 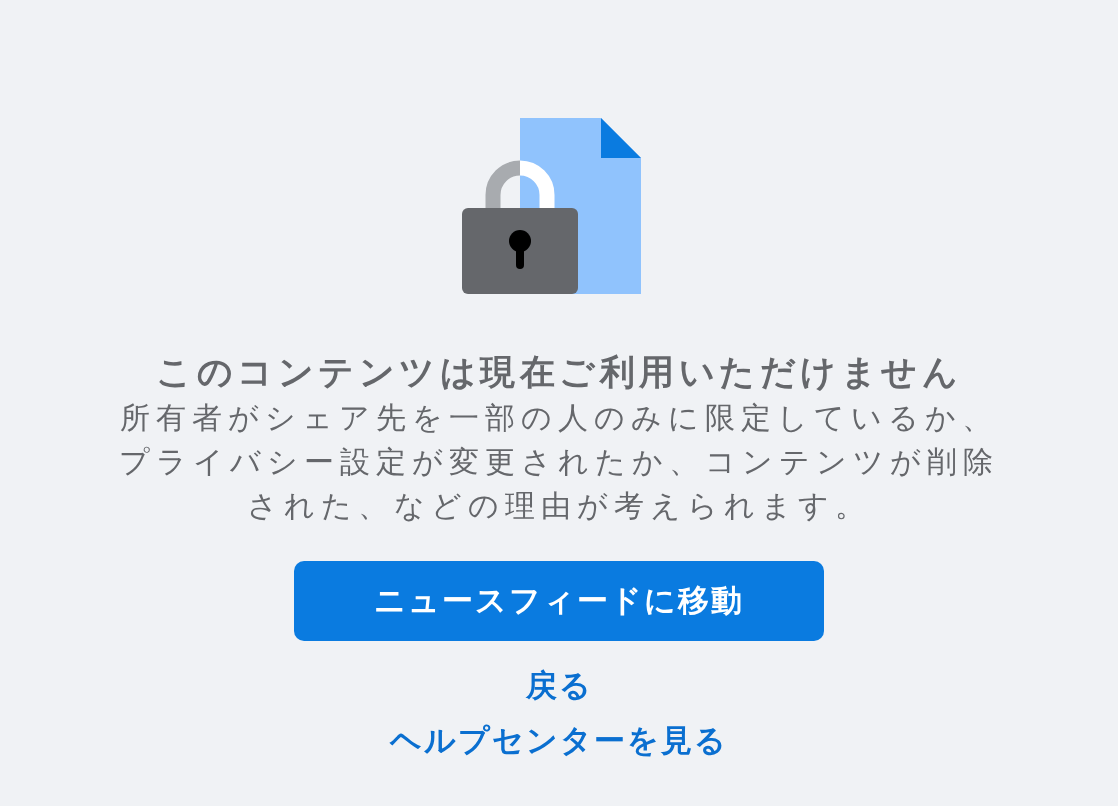 I want to click on text-link: ヘルプセンターを見る, so click(x=559, y=740).